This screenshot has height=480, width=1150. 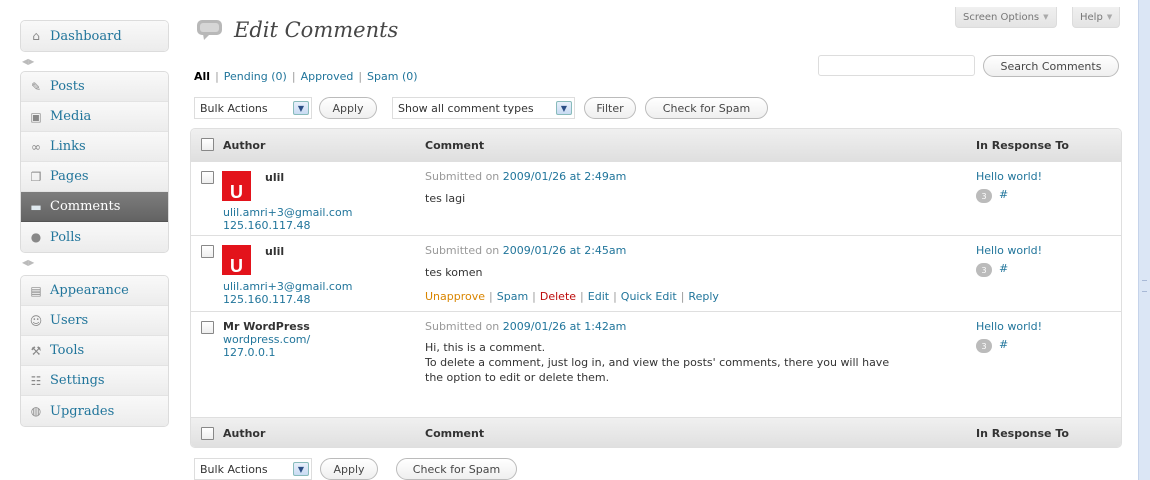 I want to click on pin-icon: ✎, so click(x=36, y=86).